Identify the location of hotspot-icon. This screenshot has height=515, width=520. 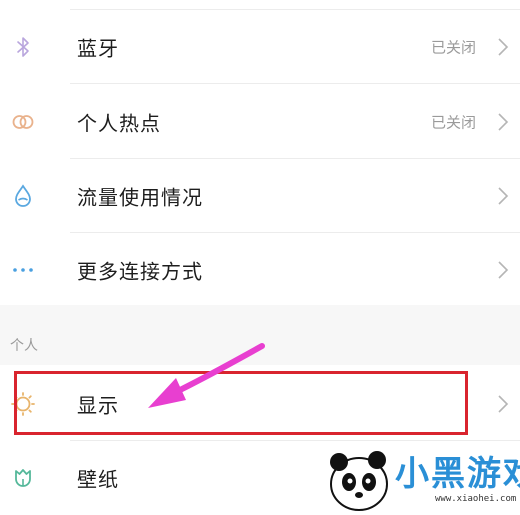
(23, 122).